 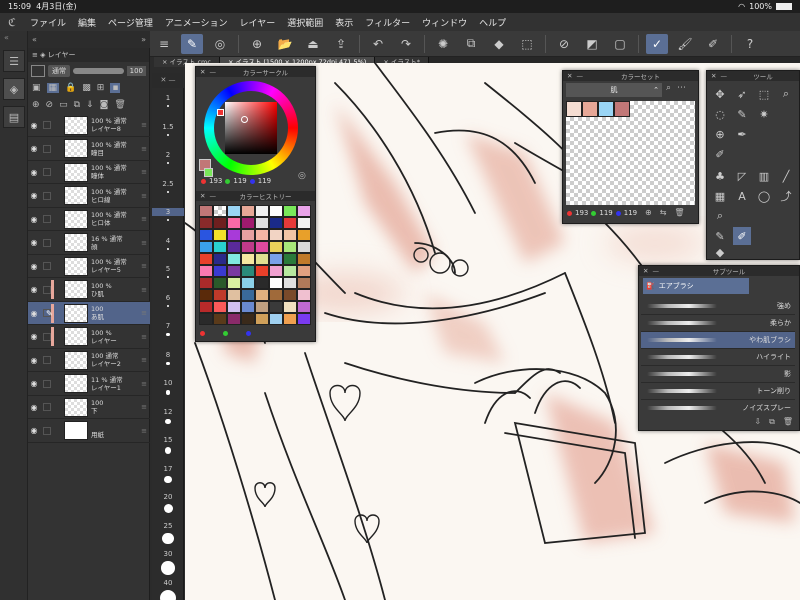 I want to click on text-tool-icon: A, so click(x=742, y=196).